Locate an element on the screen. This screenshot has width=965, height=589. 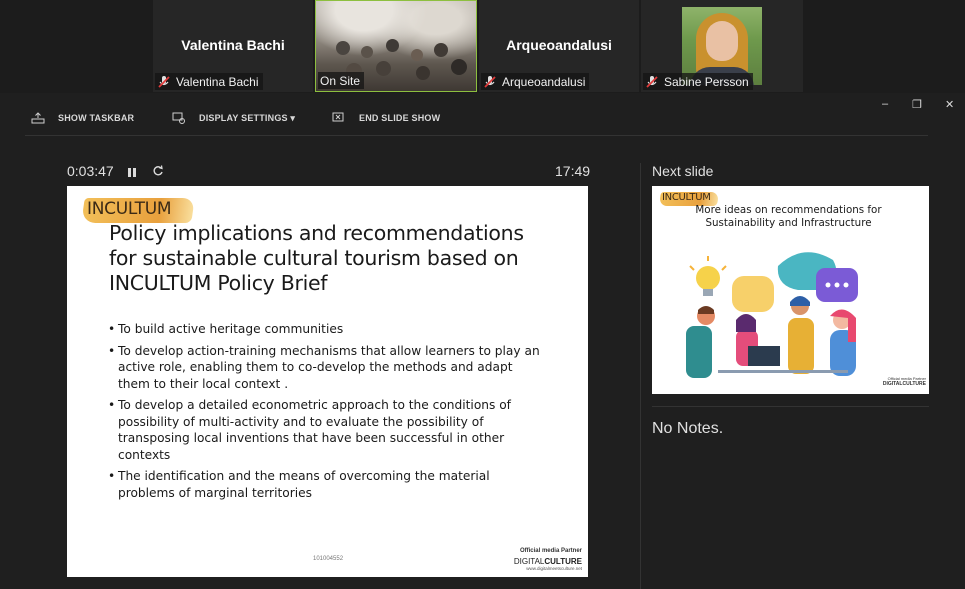
speaker-notes: No Notes. is located at coordinates (687, 429).